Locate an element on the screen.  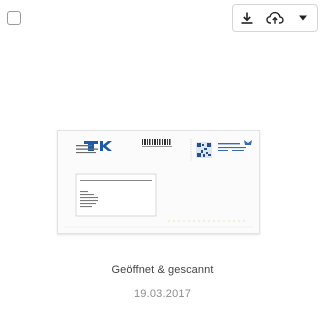
cloud-upload-icon is located at coordinates (275, 17).